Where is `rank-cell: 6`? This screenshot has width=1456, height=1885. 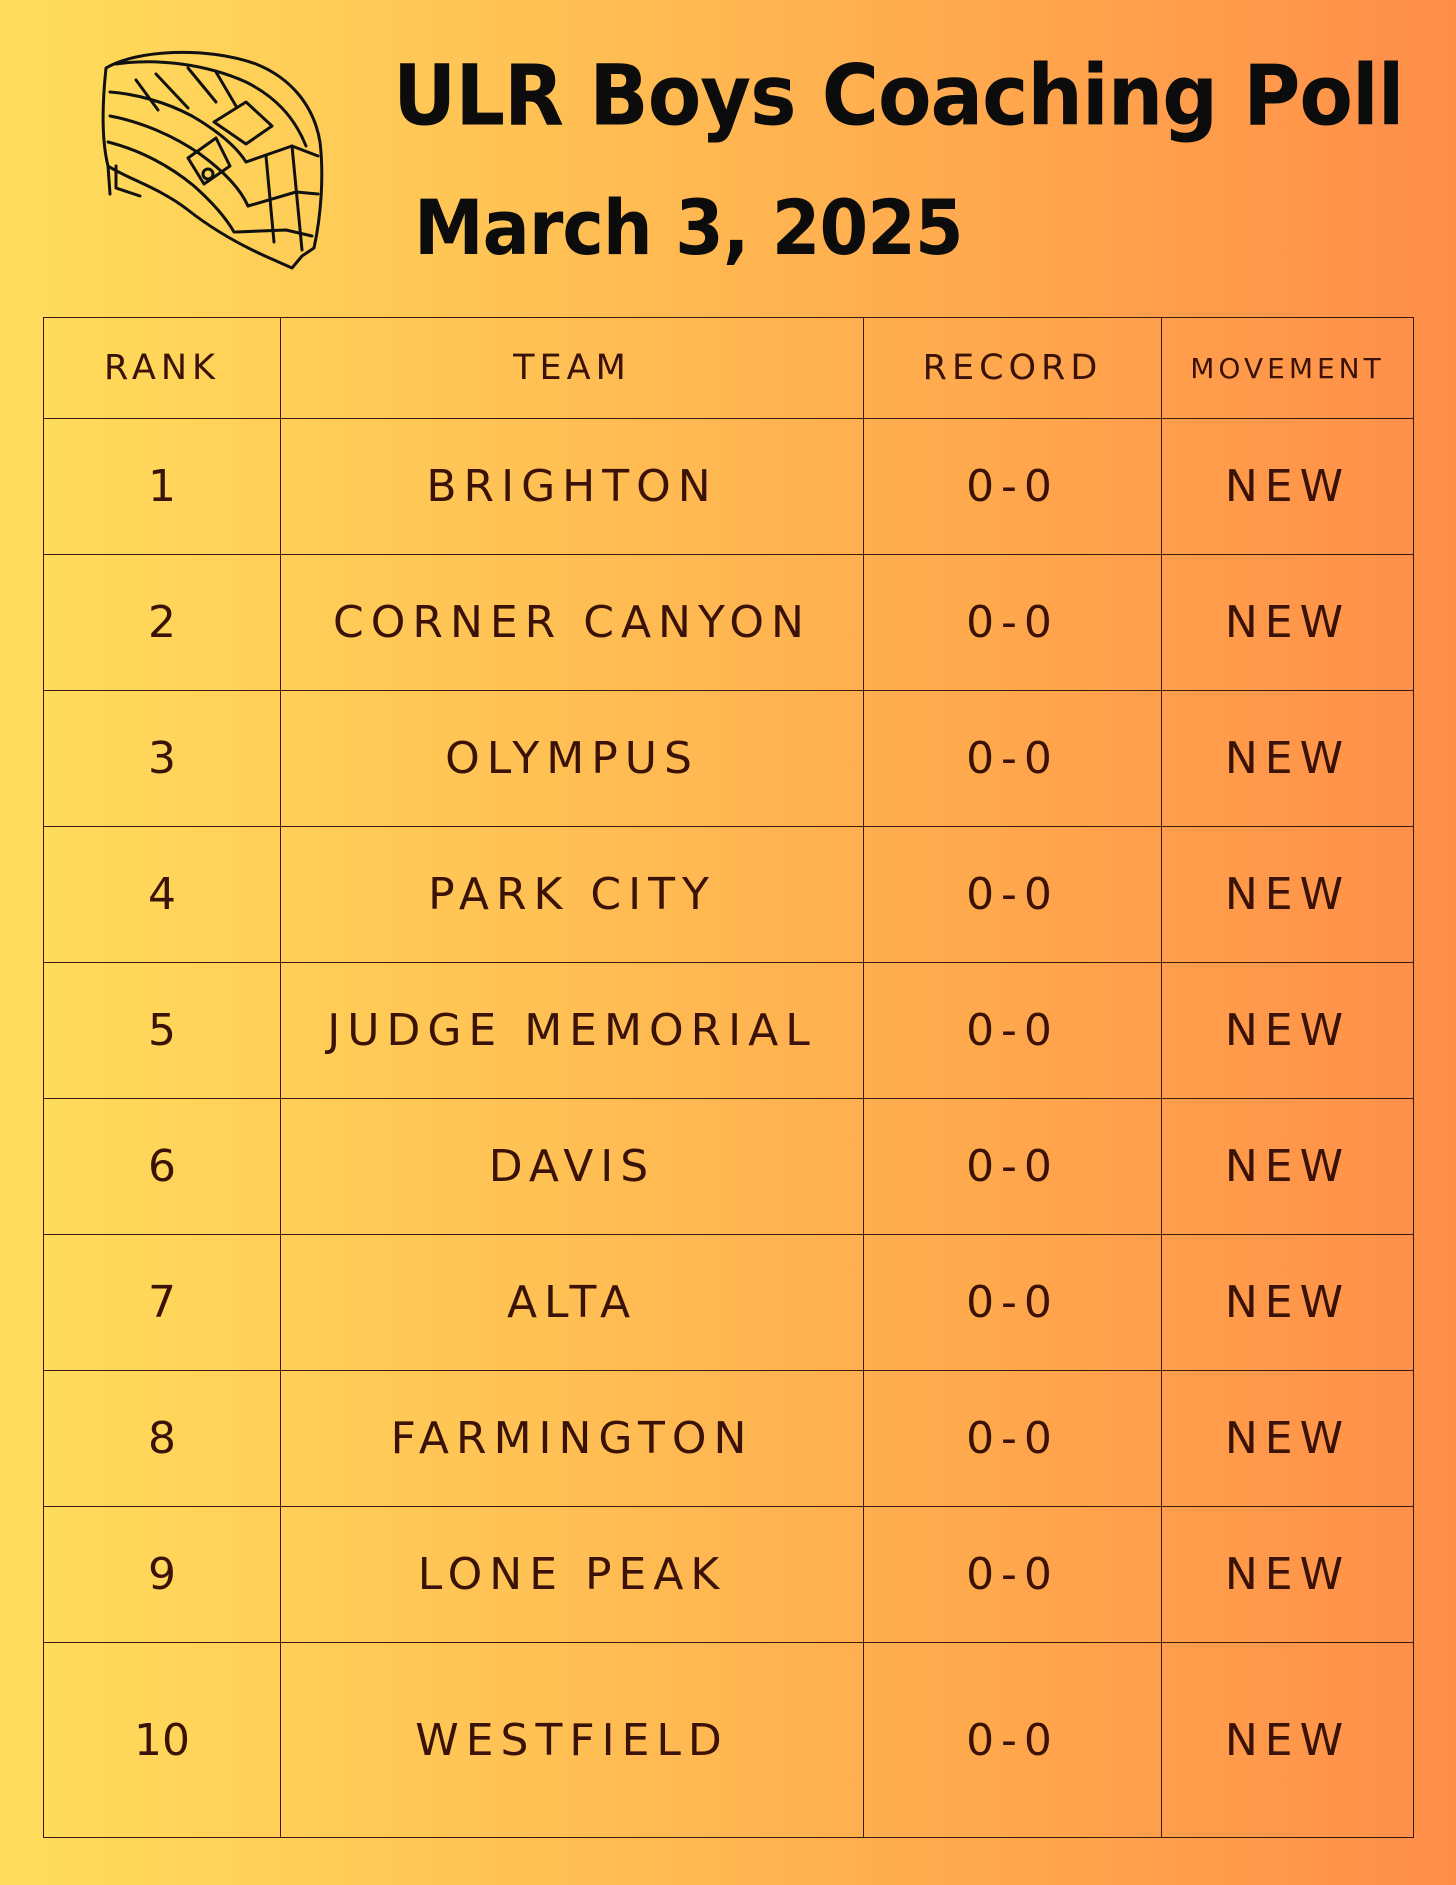
rank-cell: 6 is located at coordinates (162, 1166).